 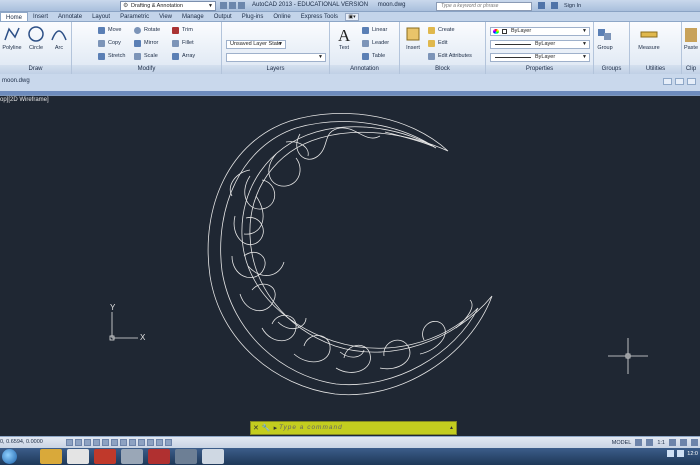 What do you see at coordinates (667, 81) in the screenshot?
I see `minimize-icon` at bounding box center [667, 81].